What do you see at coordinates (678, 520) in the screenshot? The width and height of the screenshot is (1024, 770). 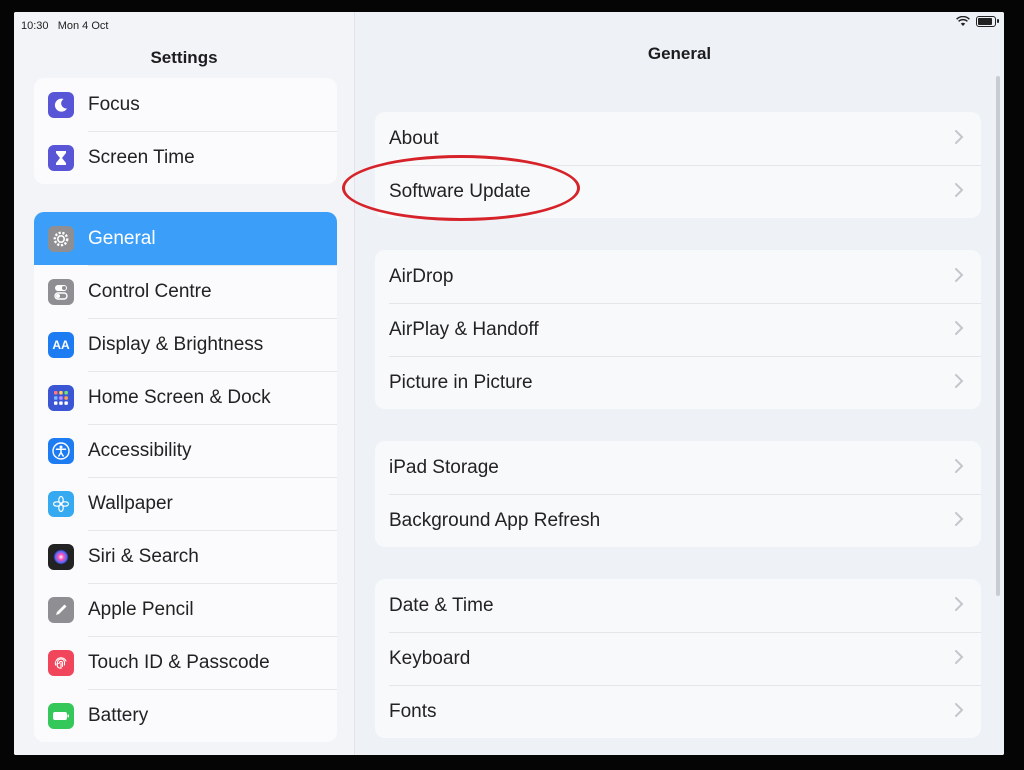 I see `general-item-background-app-refresh: Background App Refresh` at bounding box center [678, 520].